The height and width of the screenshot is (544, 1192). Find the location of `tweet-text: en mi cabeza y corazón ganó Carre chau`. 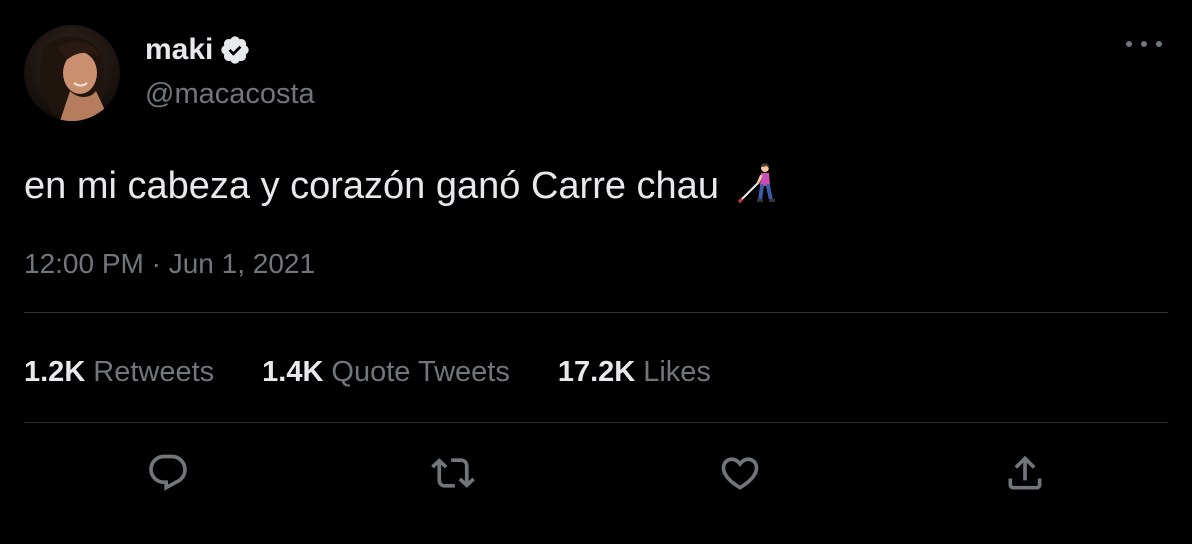

tweet-text: en mi cabeza y corazón ganó Carre chau is located at coordinates (401, 185).